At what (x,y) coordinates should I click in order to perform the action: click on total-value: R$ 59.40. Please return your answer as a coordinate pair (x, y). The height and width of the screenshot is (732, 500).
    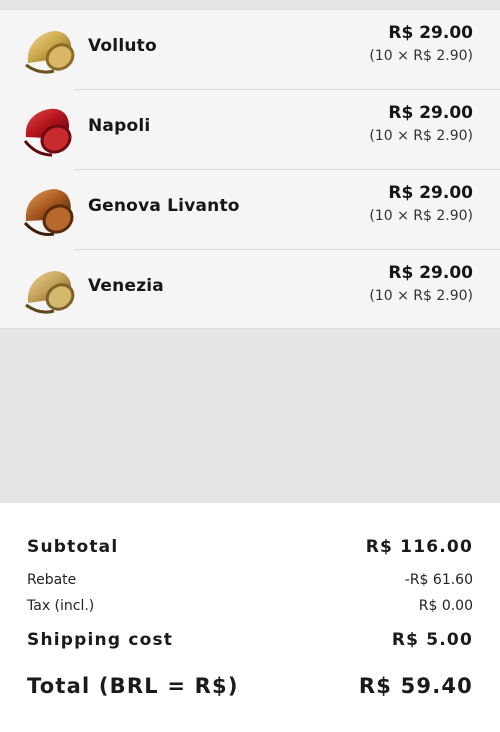
    Looking at the image, I should click on (415, 686).